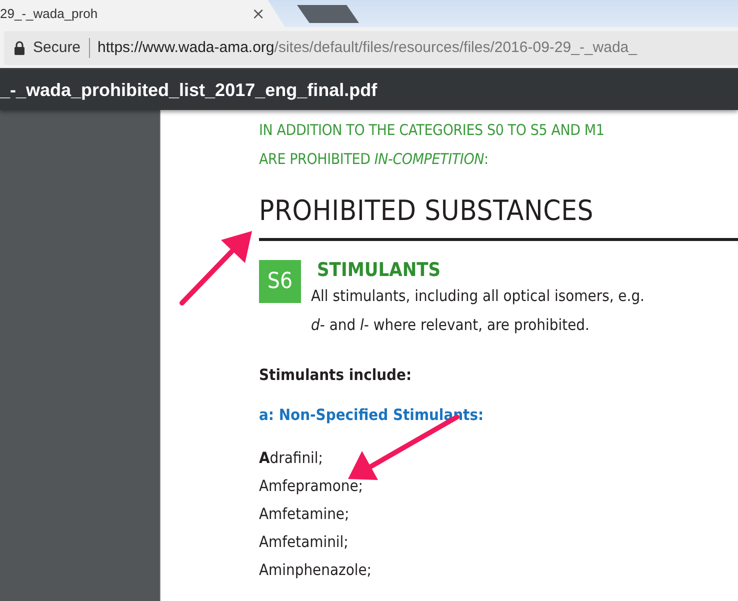 This screenshot has height=601, width=738. I want to click on intro-text: ARE PROHIBITED IN-COMPETITION:, so click(374, 159).